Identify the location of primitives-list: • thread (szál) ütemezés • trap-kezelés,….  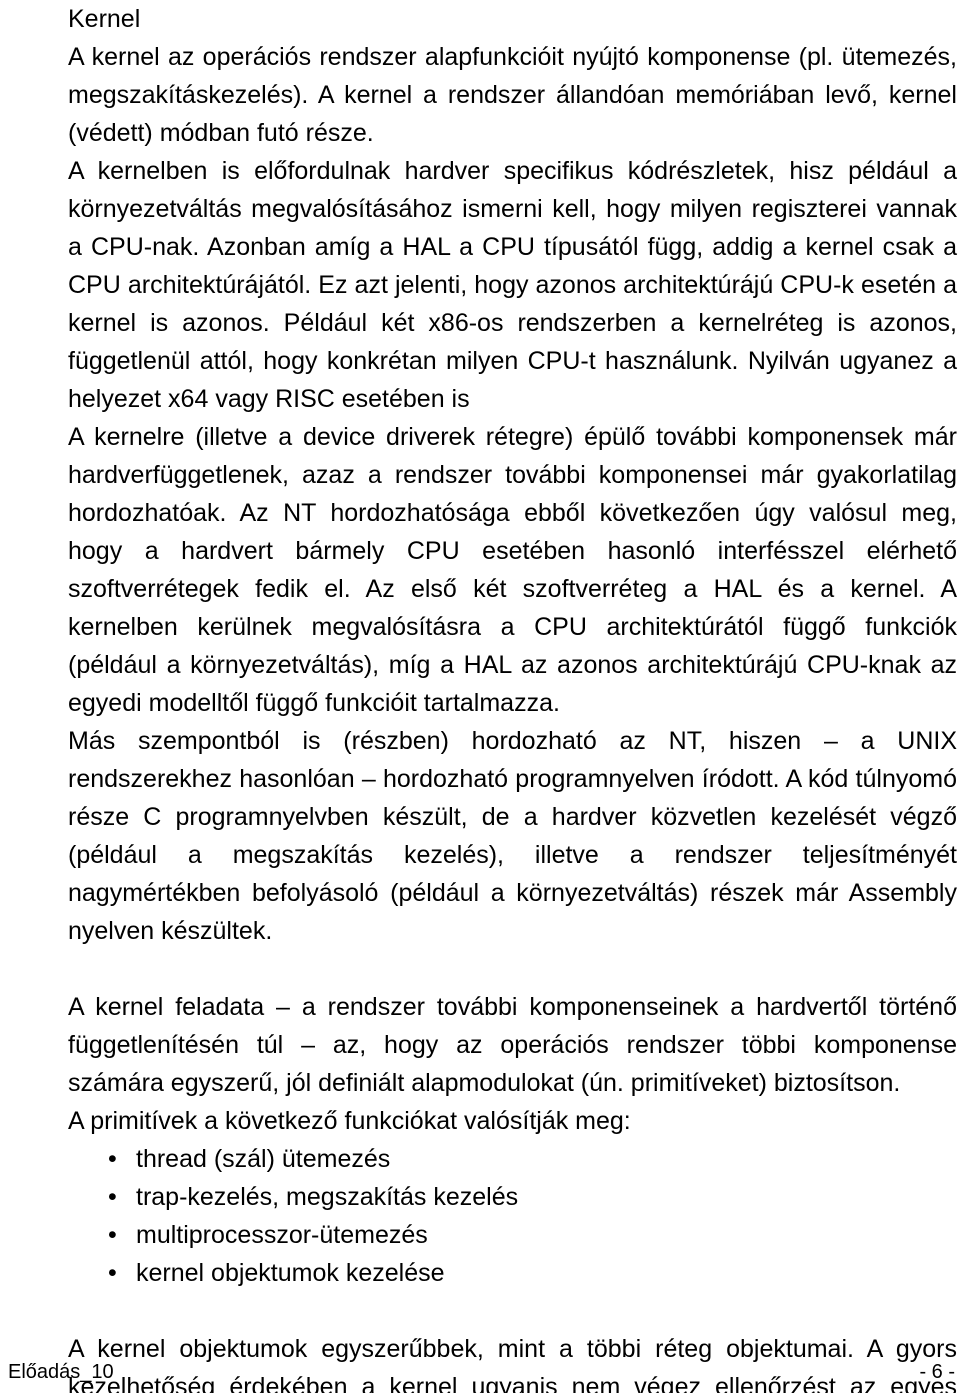
(512, 1216).